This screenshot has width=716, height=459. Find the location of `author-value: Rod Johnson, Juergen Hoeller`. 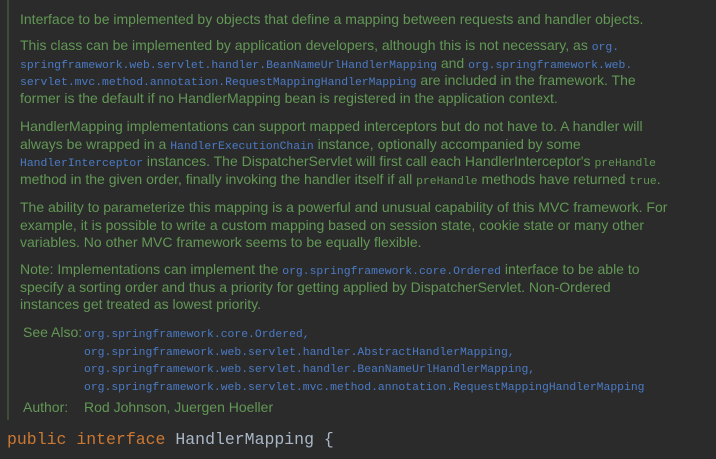

author-value: Rod Johnson, Juergen Hoeller is located at coordinates (179, 407).